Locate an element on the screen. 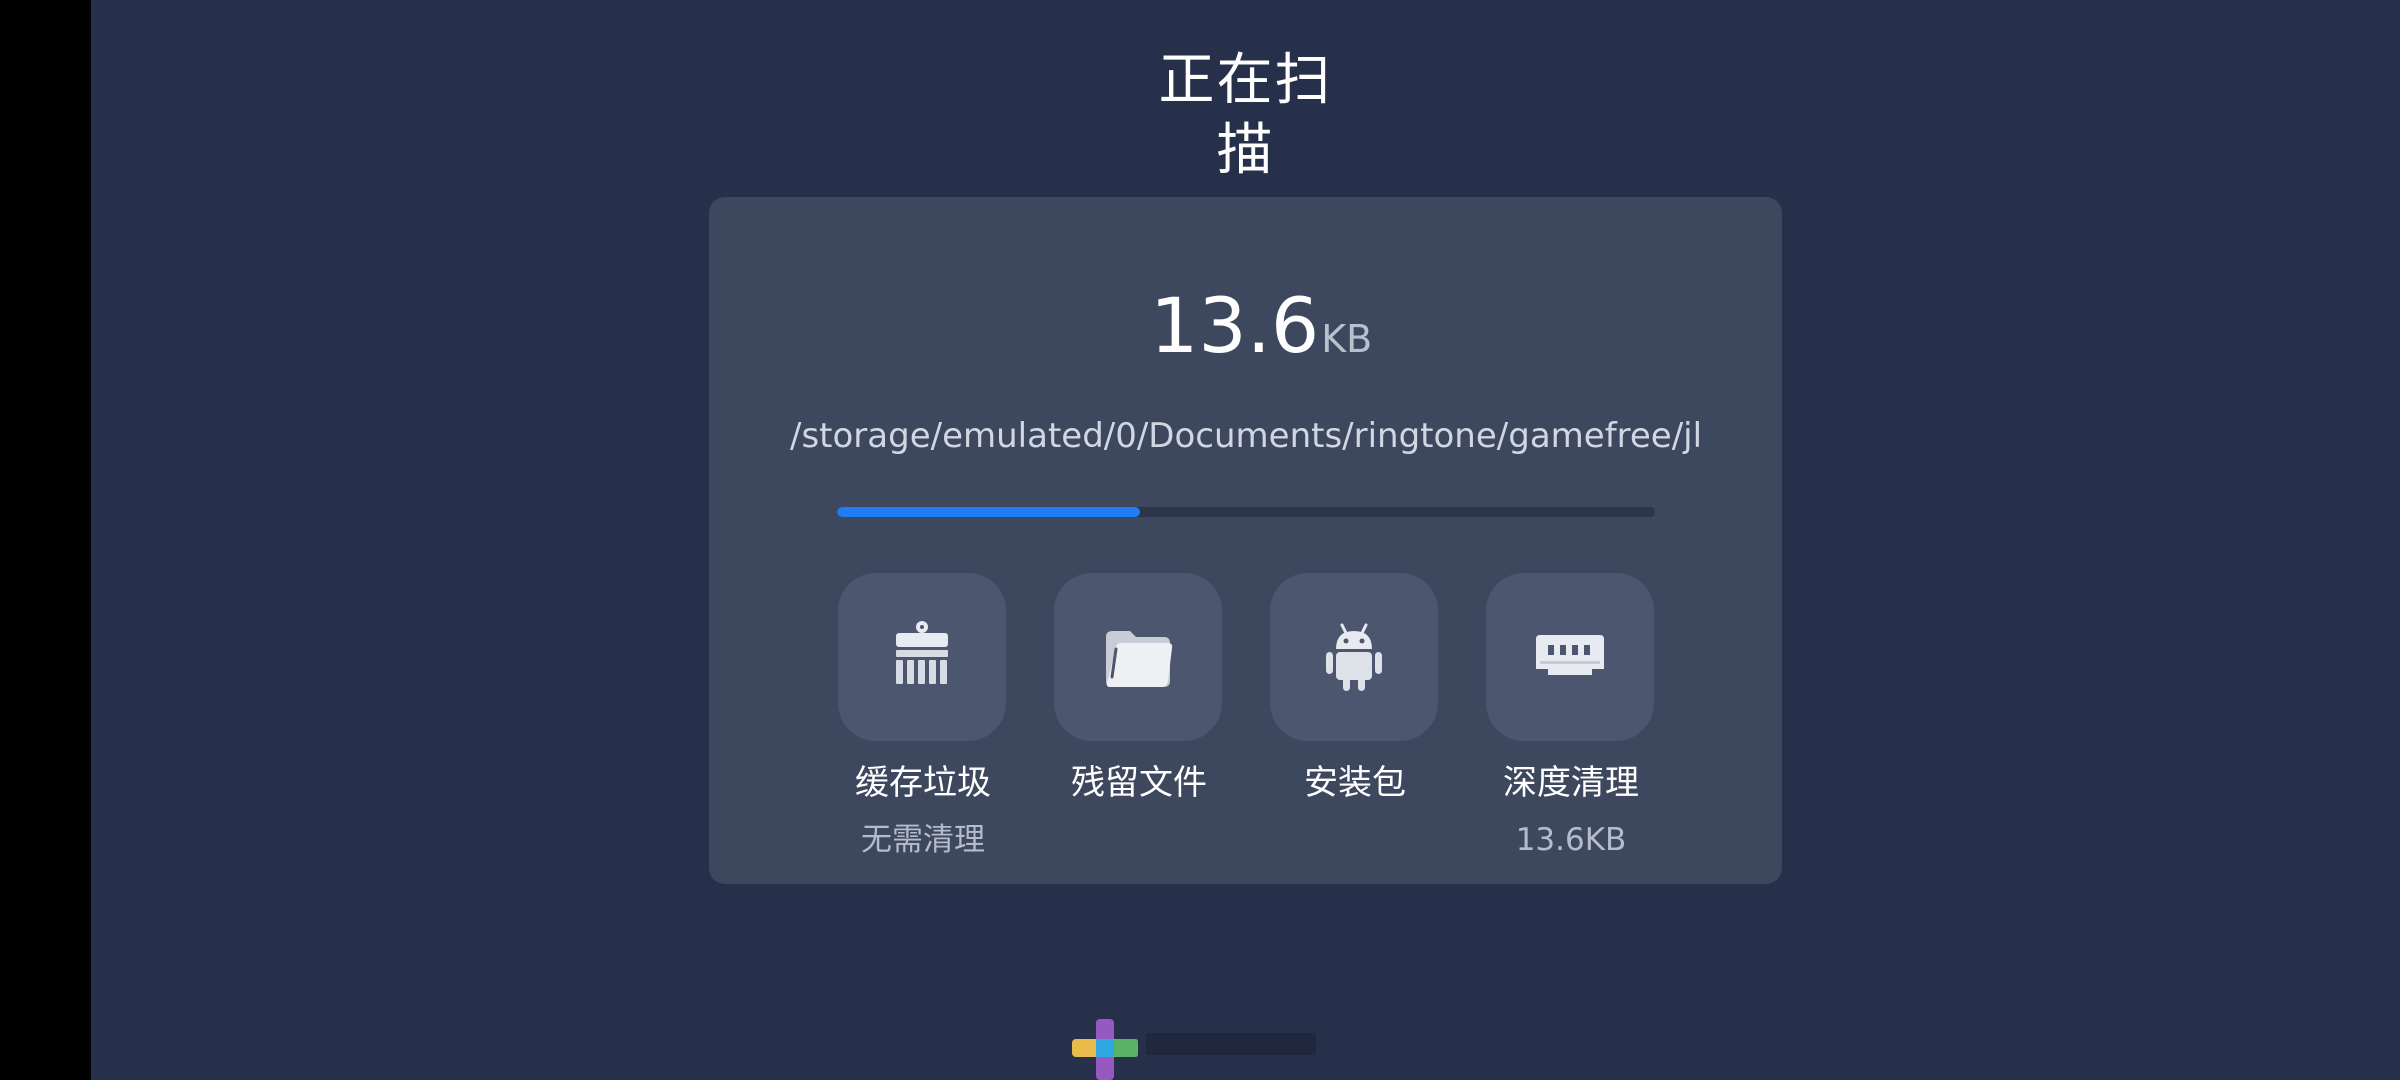 This screenshot has width=2400, height=1080. page-title: 正在扫描 is located at coordinates (1245, 115).